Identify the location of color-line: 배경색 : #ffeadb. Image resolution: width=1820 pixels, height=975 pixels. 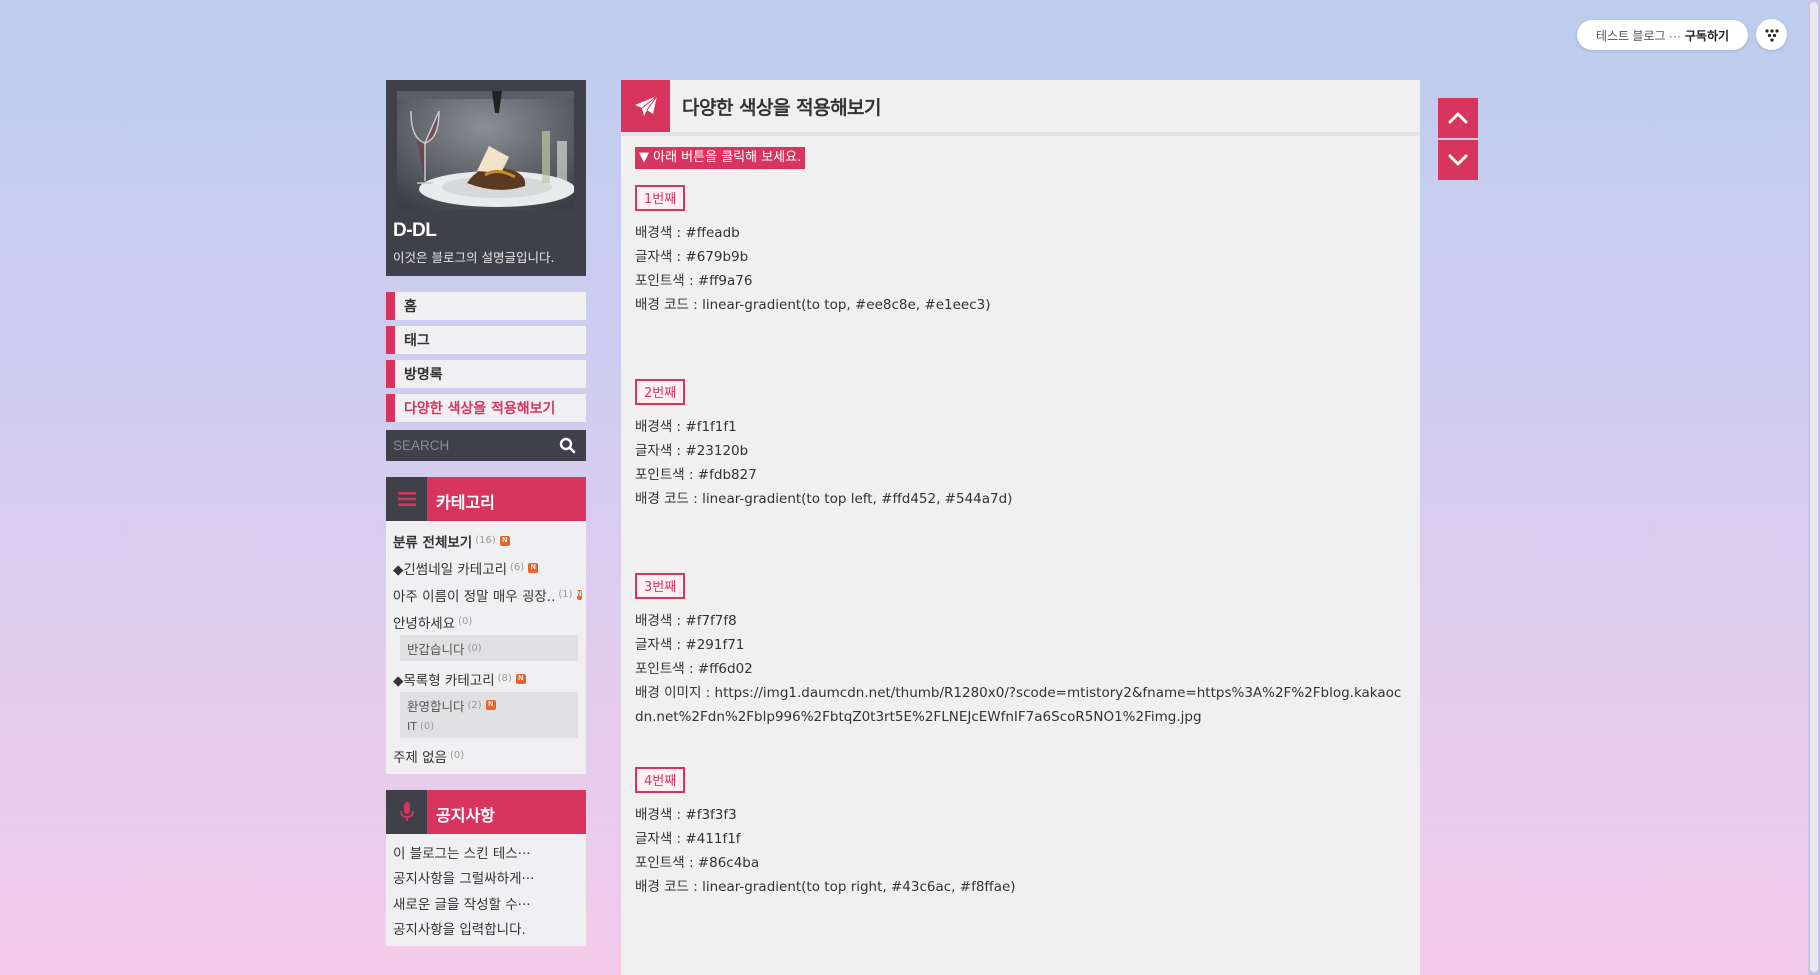
(687, 233).